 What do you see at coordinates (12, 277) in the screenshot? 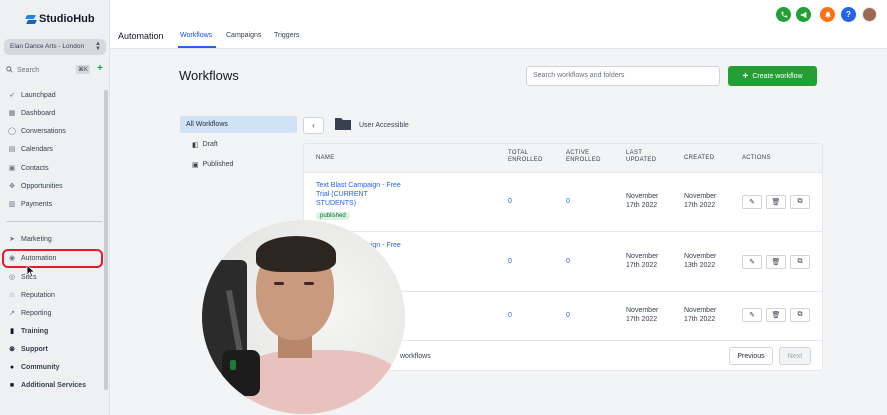
I see `sites-icon: ◎` at bounding box center [12, 277].